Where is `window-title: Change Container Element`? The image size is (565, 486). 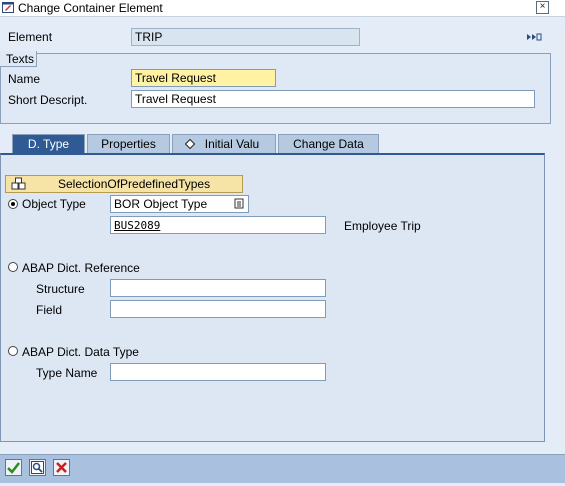
window-title: Change Container Element is located at coordinates (90, 8).